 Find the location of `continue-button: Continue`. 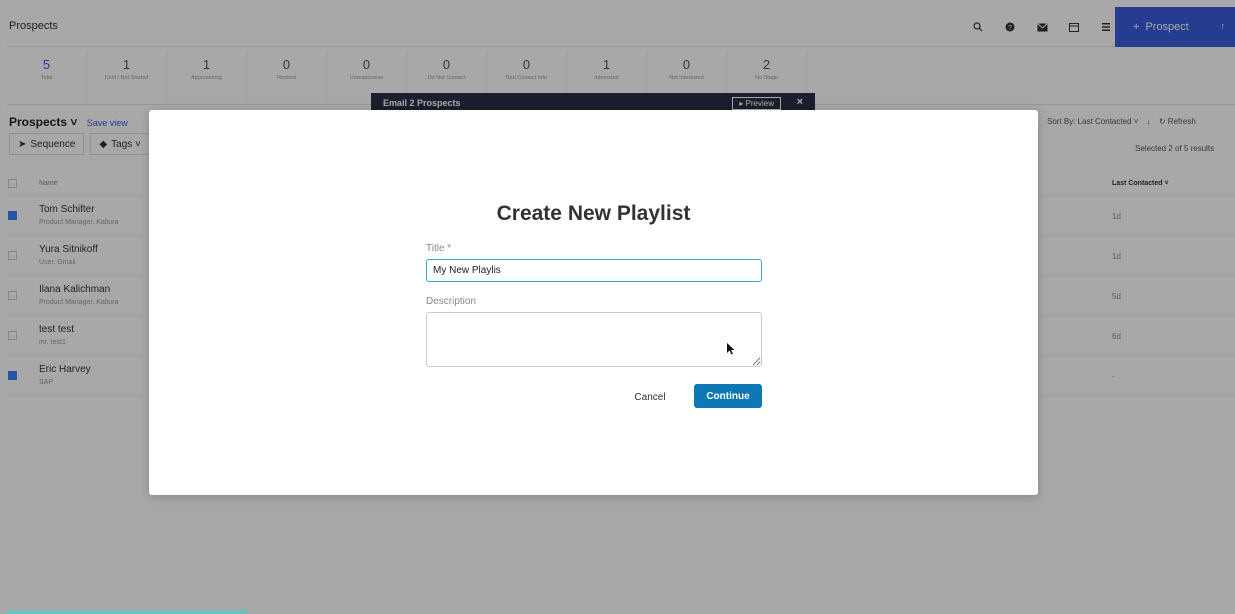

continue-button: Continue is located at coordinates (728, 396).